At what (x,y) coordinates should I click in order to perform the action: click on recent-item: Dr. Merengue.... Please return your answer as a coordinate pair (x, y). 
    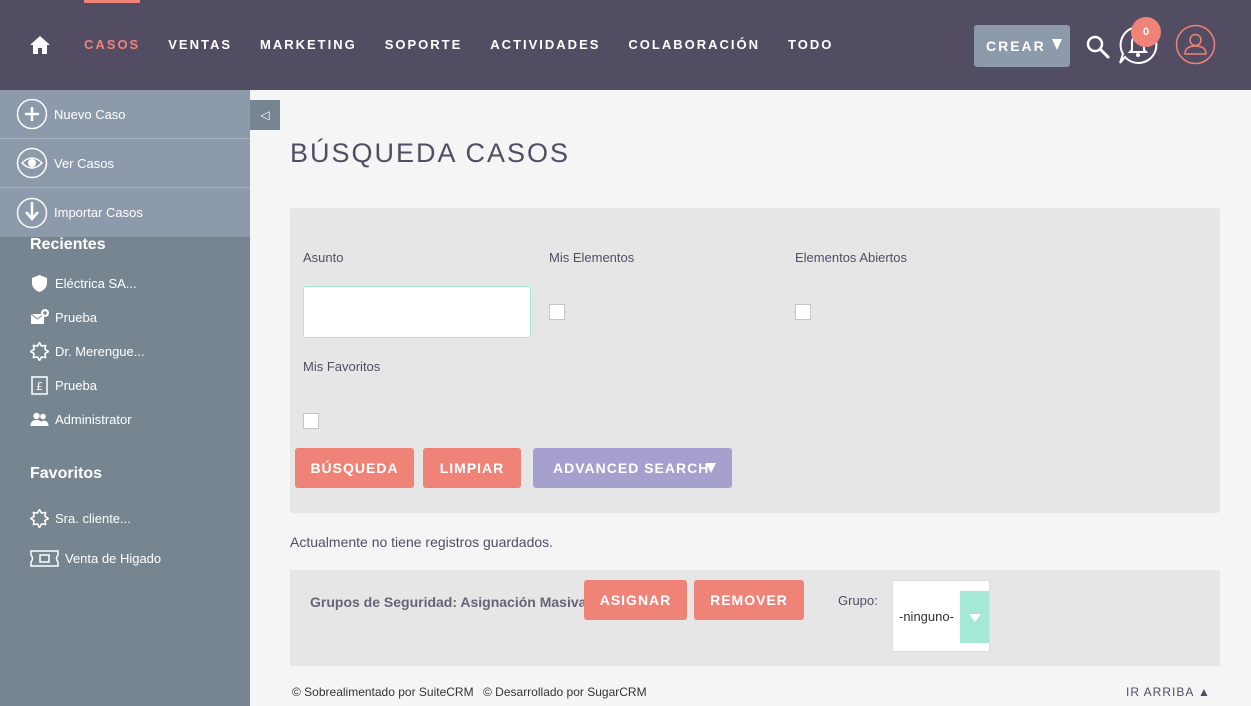
    Looking at the image, I should click on (125, 351).